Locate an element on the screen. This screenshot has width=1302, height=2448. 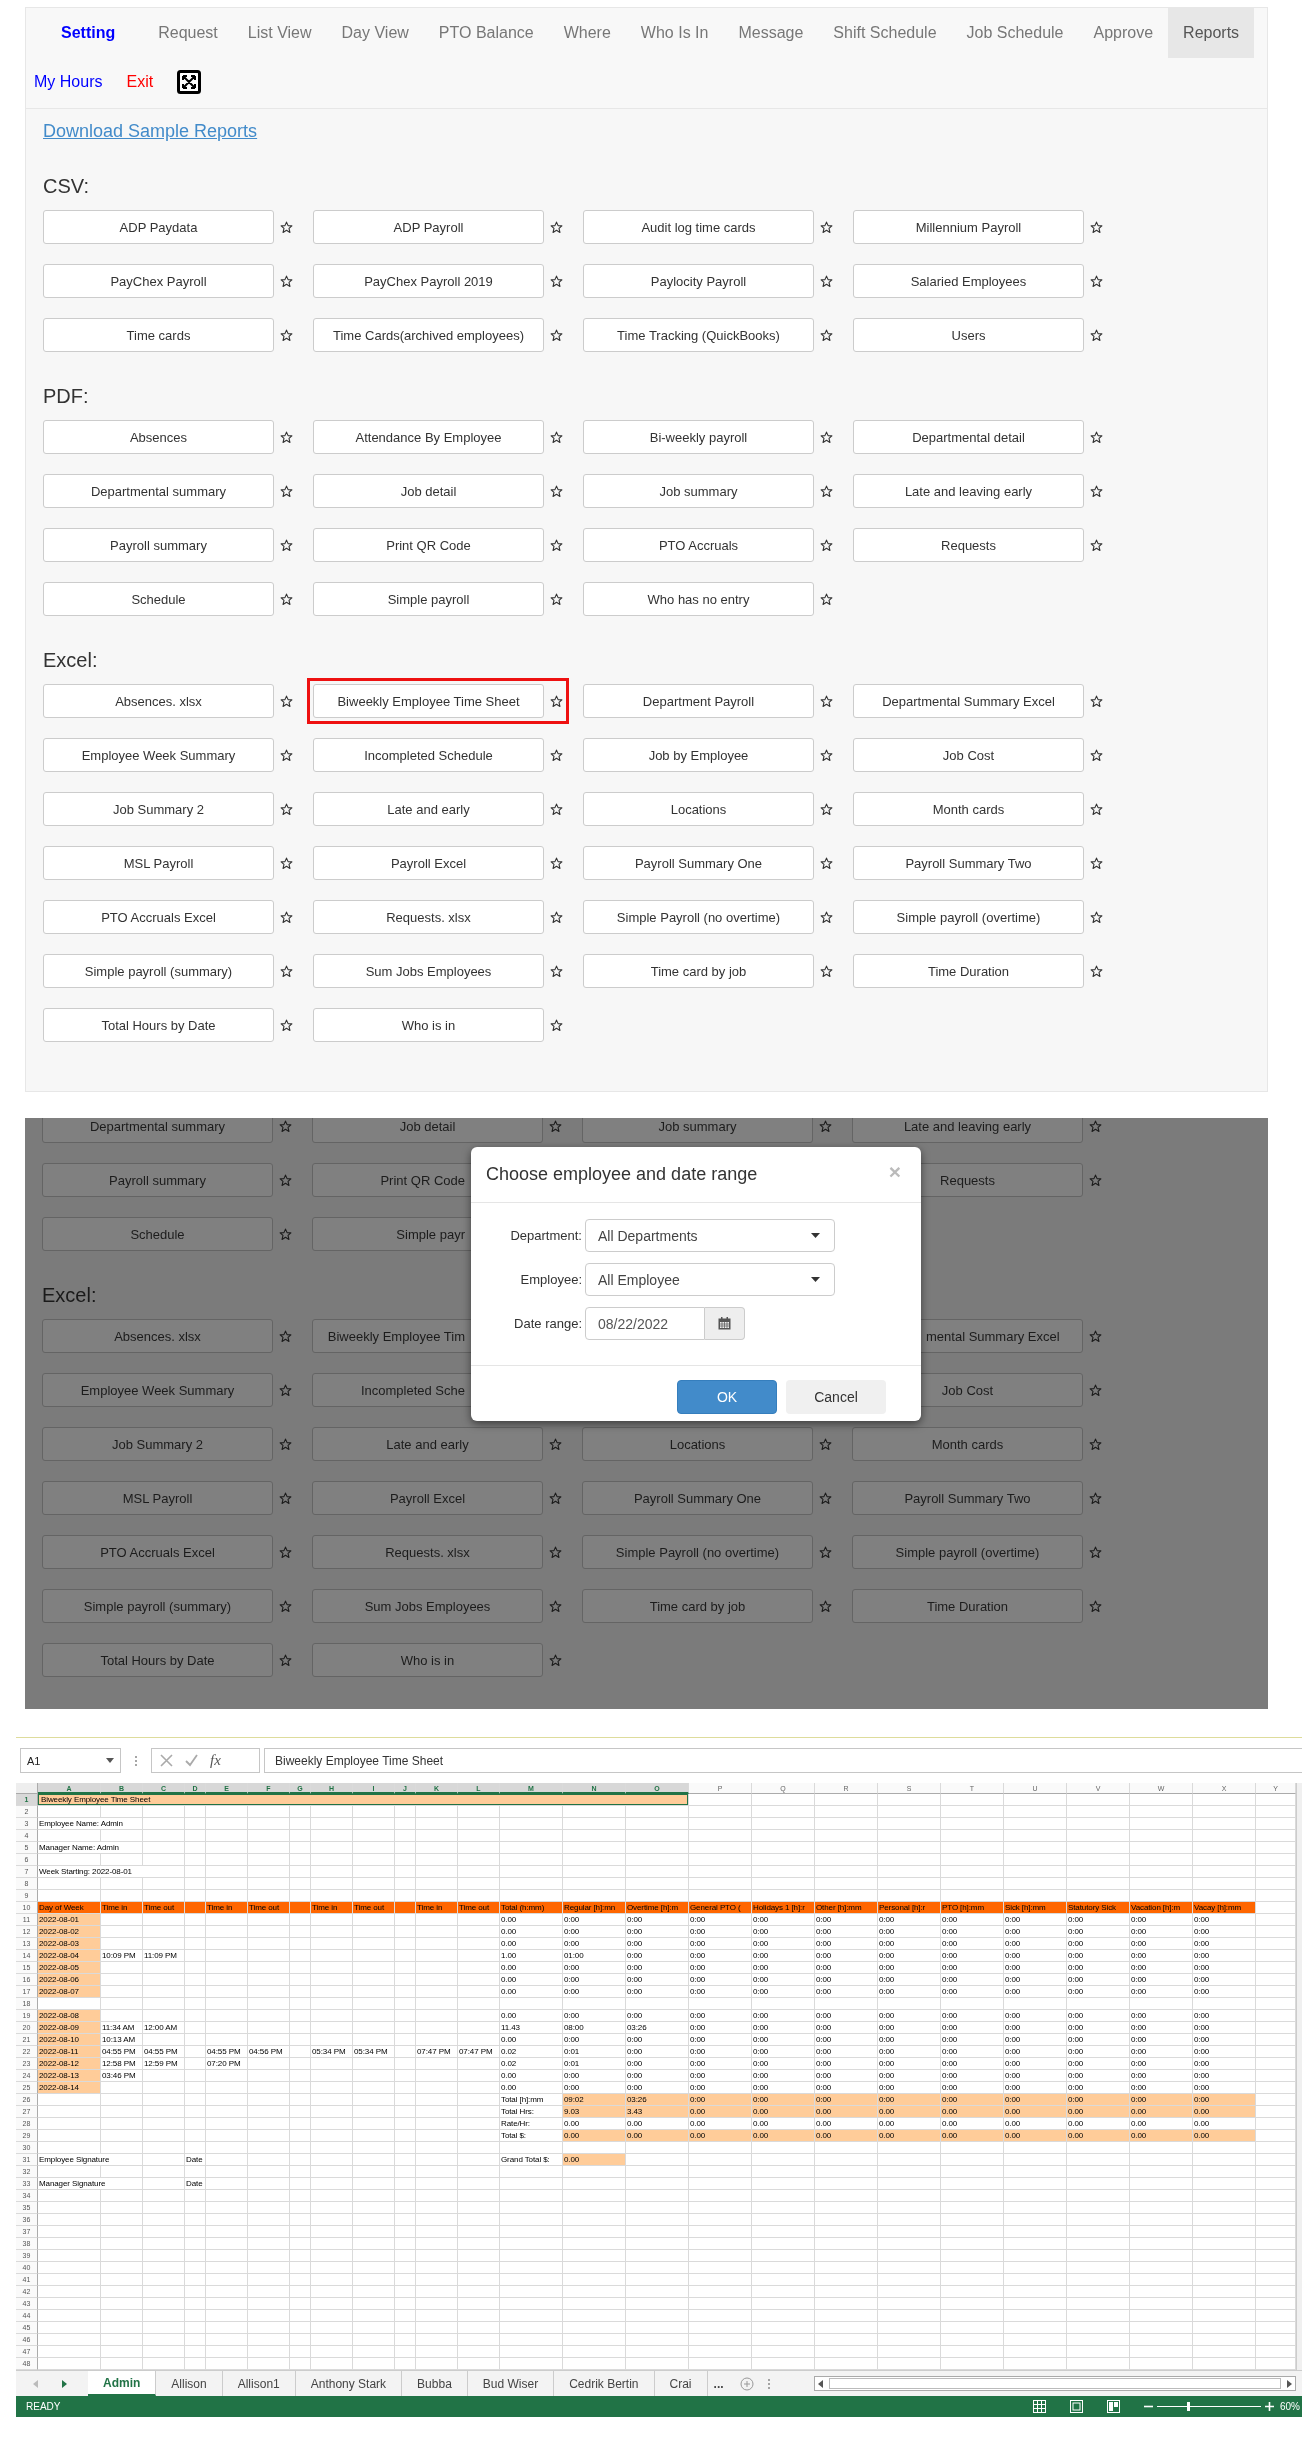
report-button: Payroll Summary Two is located at coordinates (968, 863).